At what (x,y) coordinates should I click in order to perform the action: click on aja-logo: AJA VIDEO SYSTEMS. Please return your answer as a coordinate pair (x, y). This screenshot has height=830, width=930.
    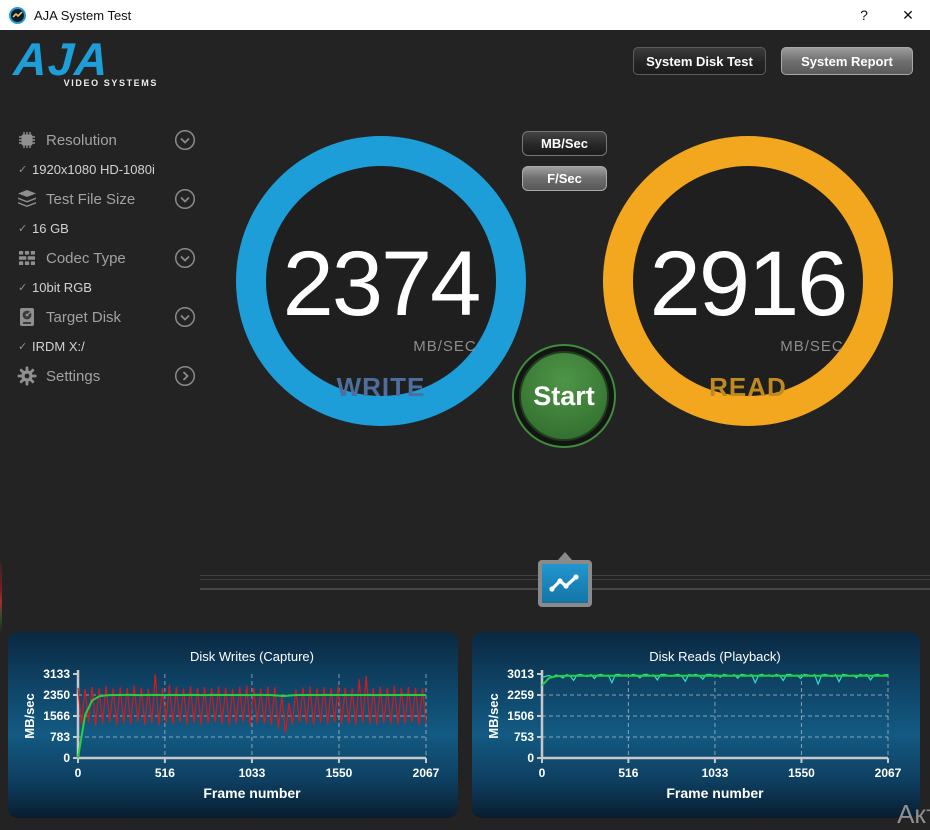
    Looking at the image, I should click on (88, 64).